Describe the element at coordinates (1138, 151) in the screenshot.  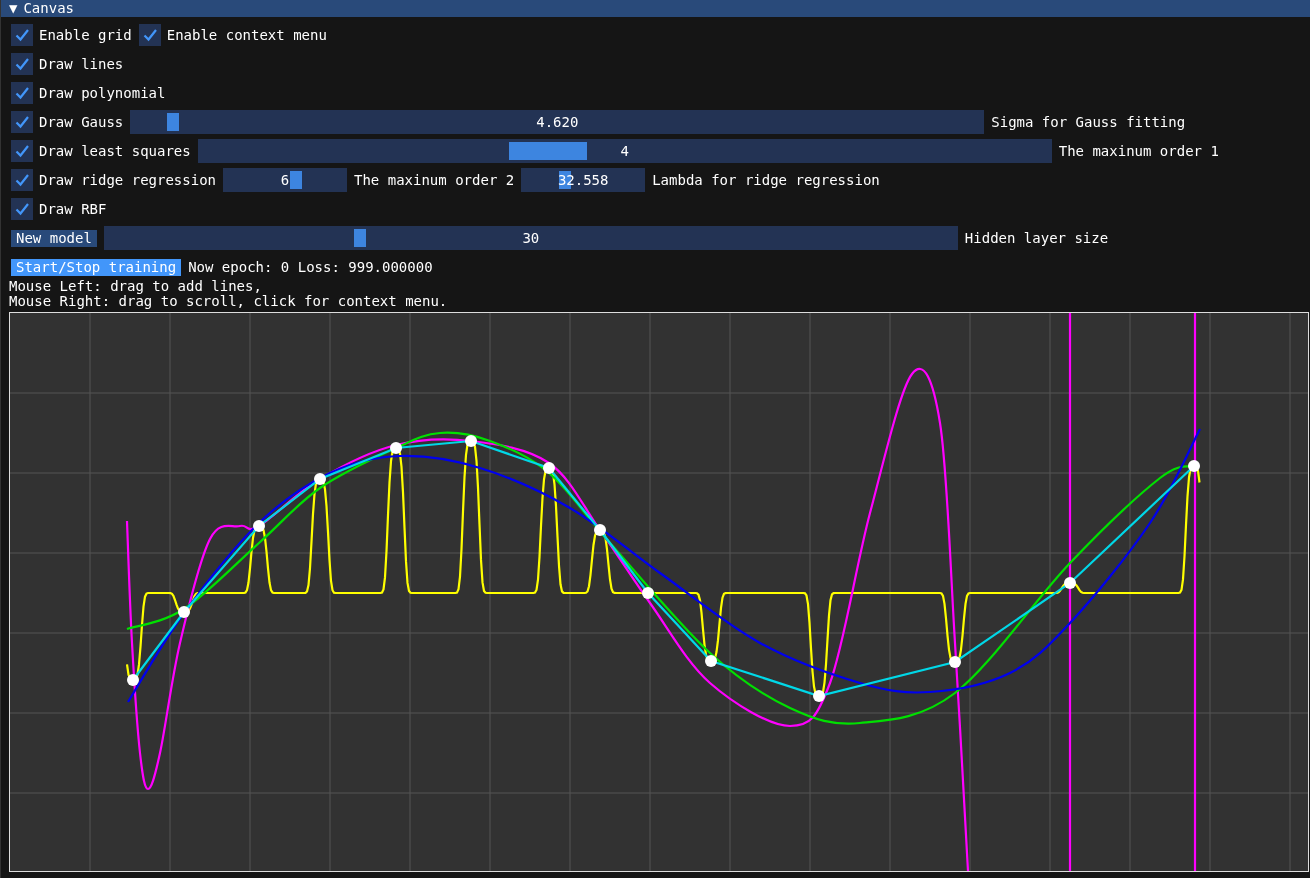
I see `label: The maxinum order 1` at that location.